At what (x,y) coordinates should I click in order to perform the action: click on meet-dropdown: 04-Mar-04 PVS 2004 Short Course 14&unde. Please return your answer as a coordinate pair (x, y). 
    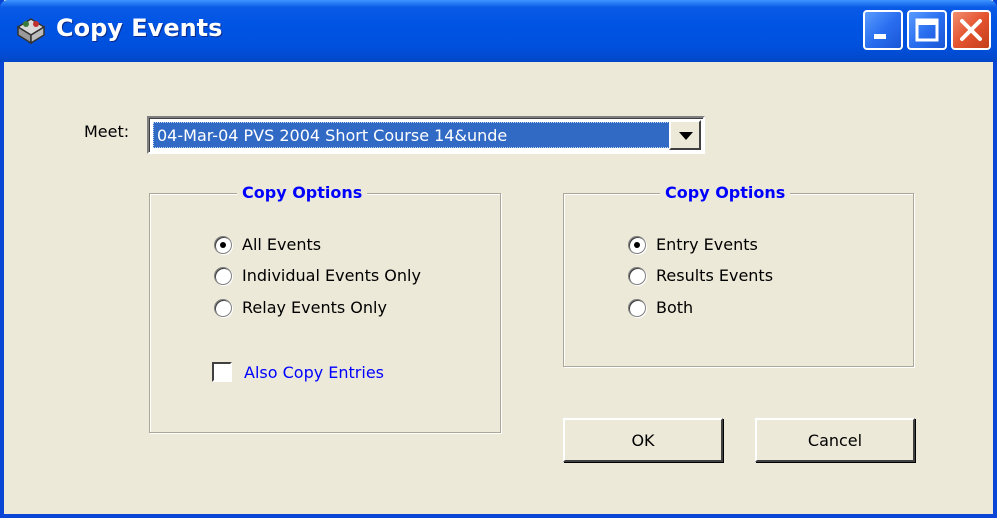
    Looking at the image, I should click on (426, 135).